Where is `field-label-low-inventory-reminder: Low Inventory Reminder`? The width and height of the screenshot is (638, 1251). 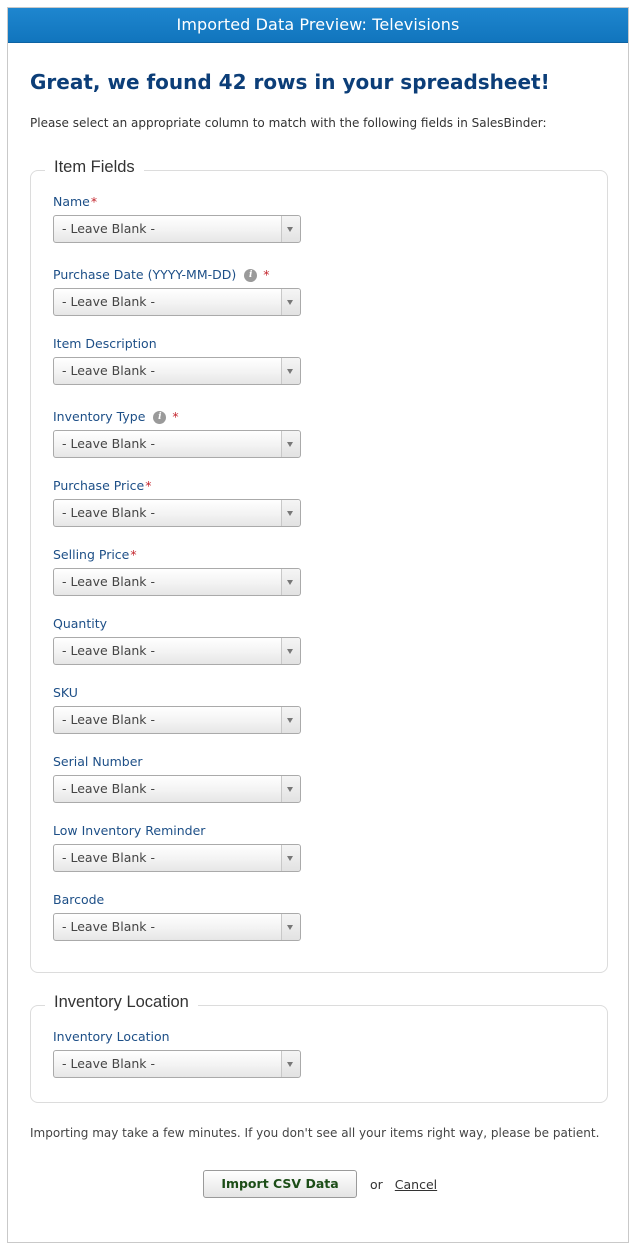
field-label-low-inventory-reminder: Low Inventory Reminder is located at coordinates (177, 831).